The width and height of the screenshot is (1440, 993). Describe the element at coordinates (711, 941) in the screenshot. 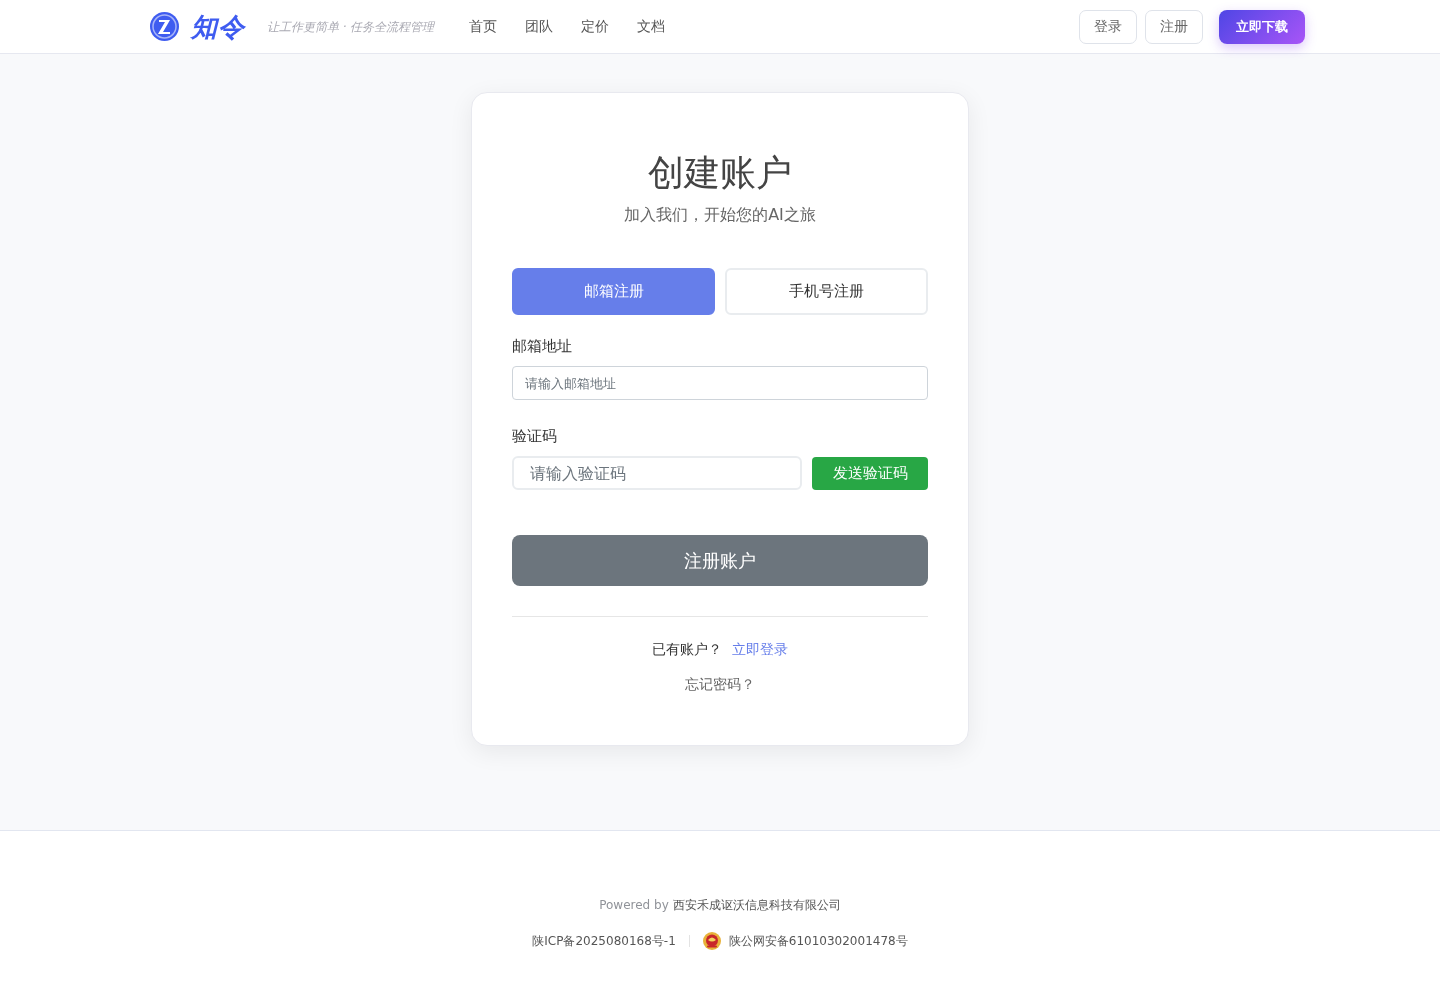

I see `emblem-icon` at that location.